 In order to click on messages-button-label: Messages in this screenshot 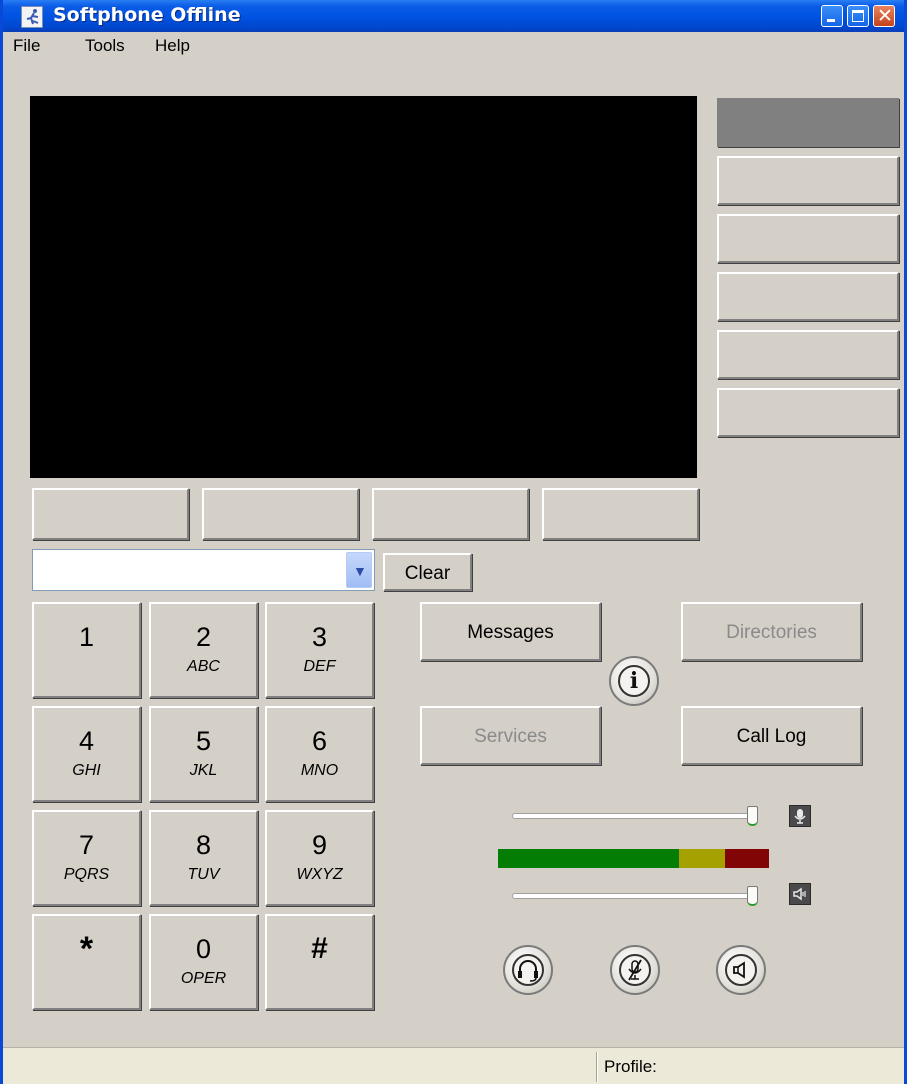, I will do `click(510, 632)`.